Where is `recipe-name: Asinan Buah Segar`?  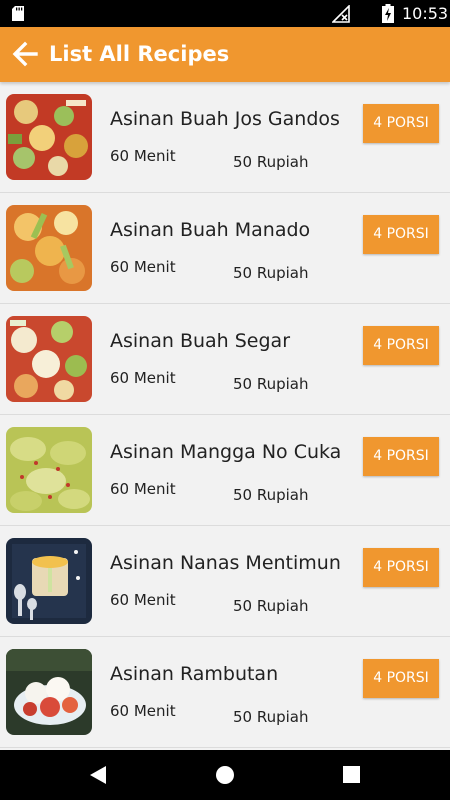
recipe-name: Asinan Buah Segar is located at coordinates (200, 341).